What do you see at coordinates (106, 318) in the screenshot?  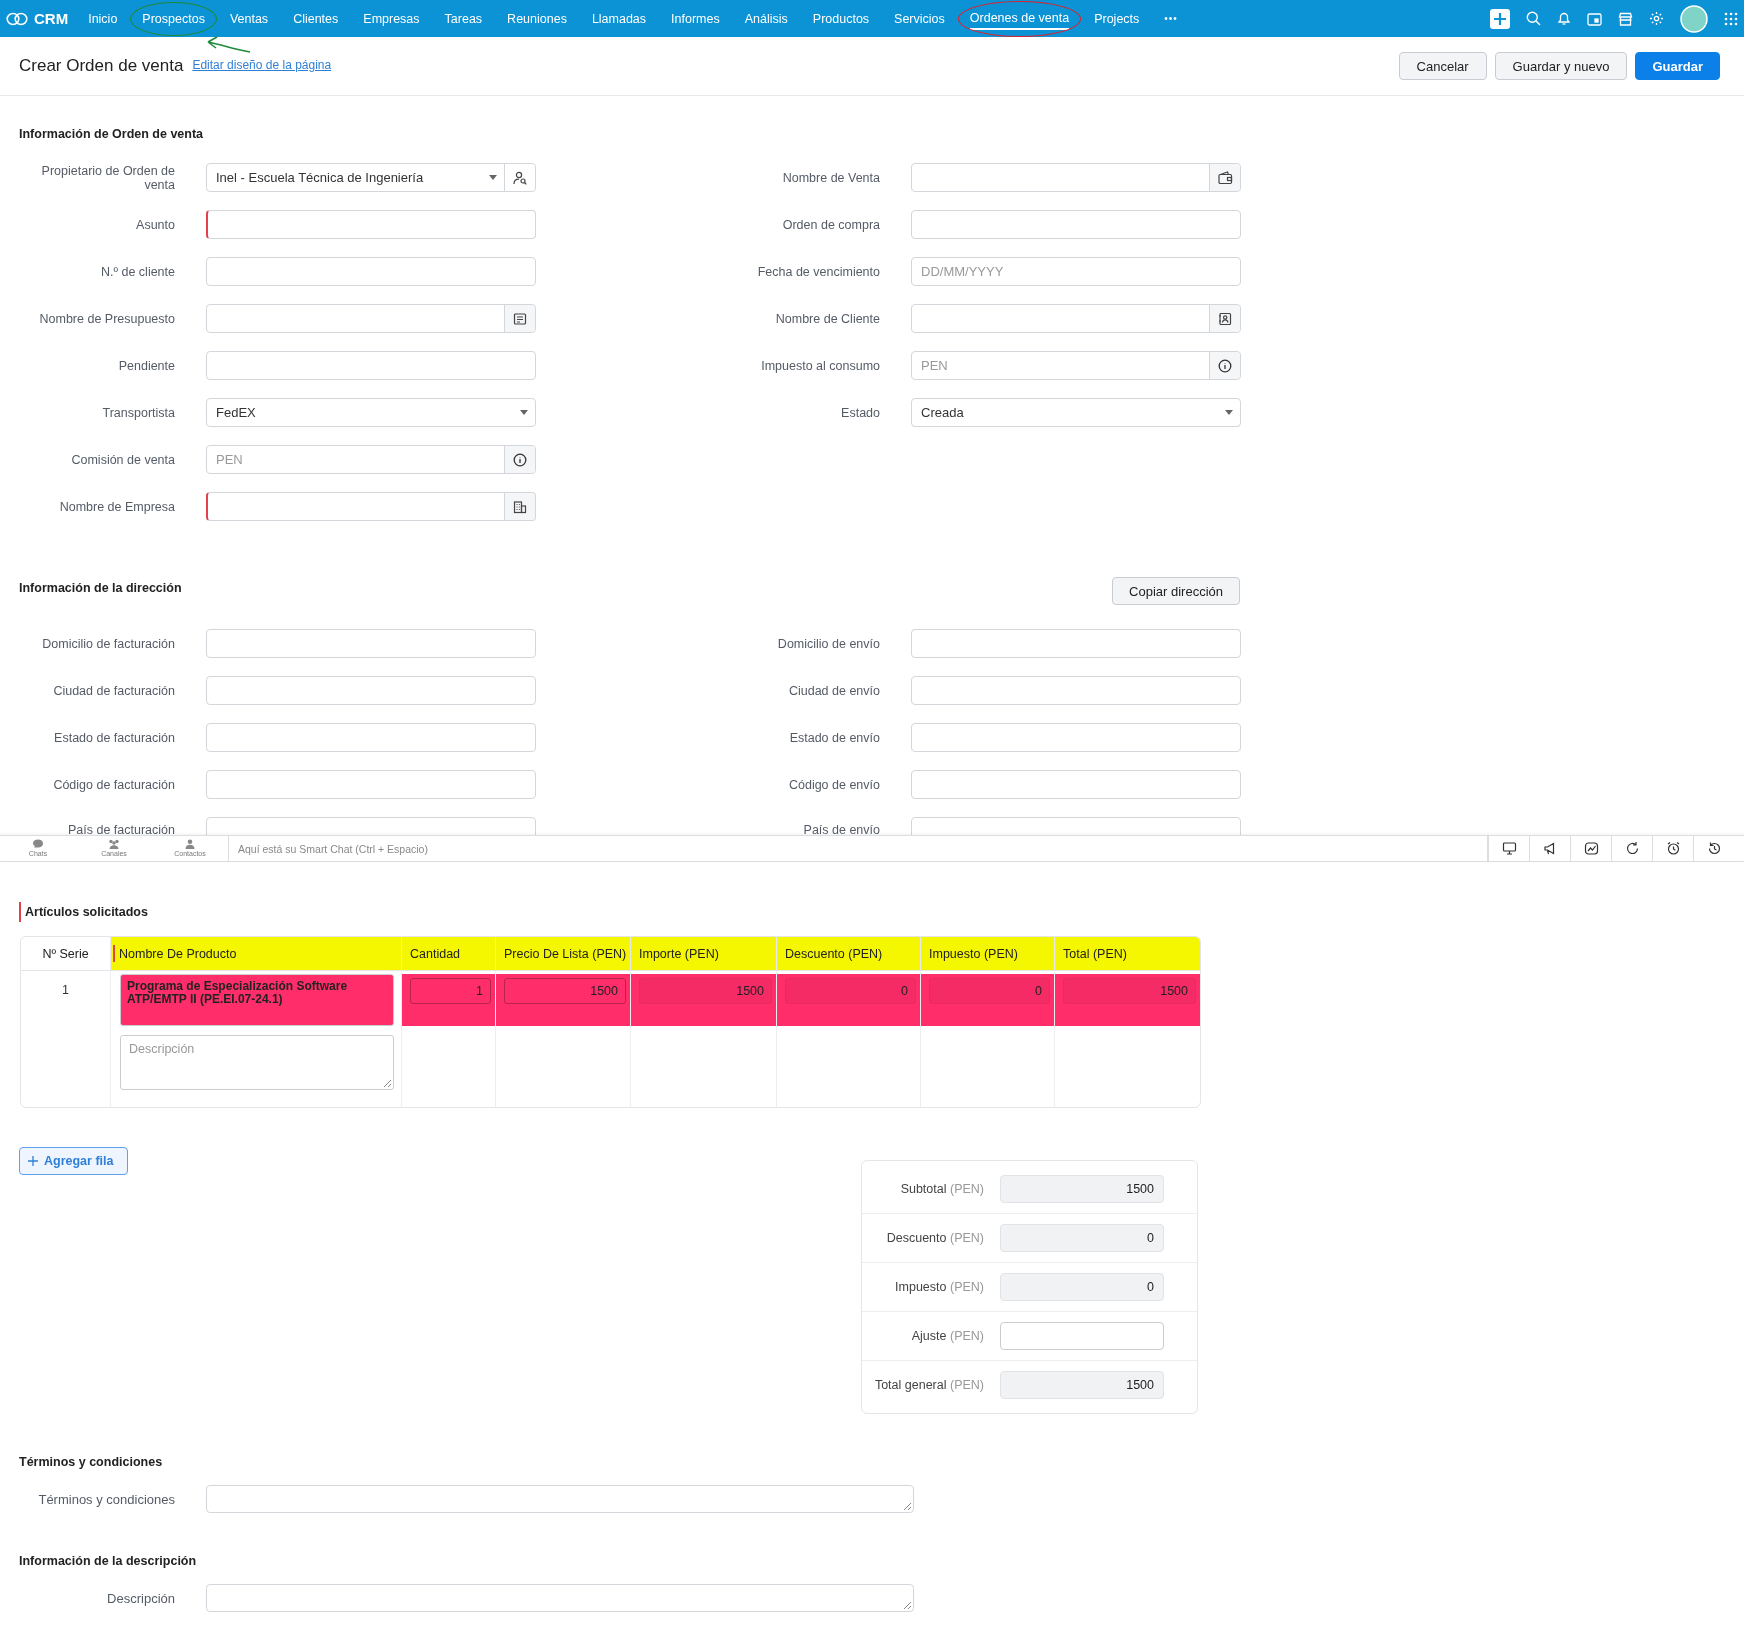 I see `field-label: Nombre de Presupuesto` at bounding box center [106, 318].